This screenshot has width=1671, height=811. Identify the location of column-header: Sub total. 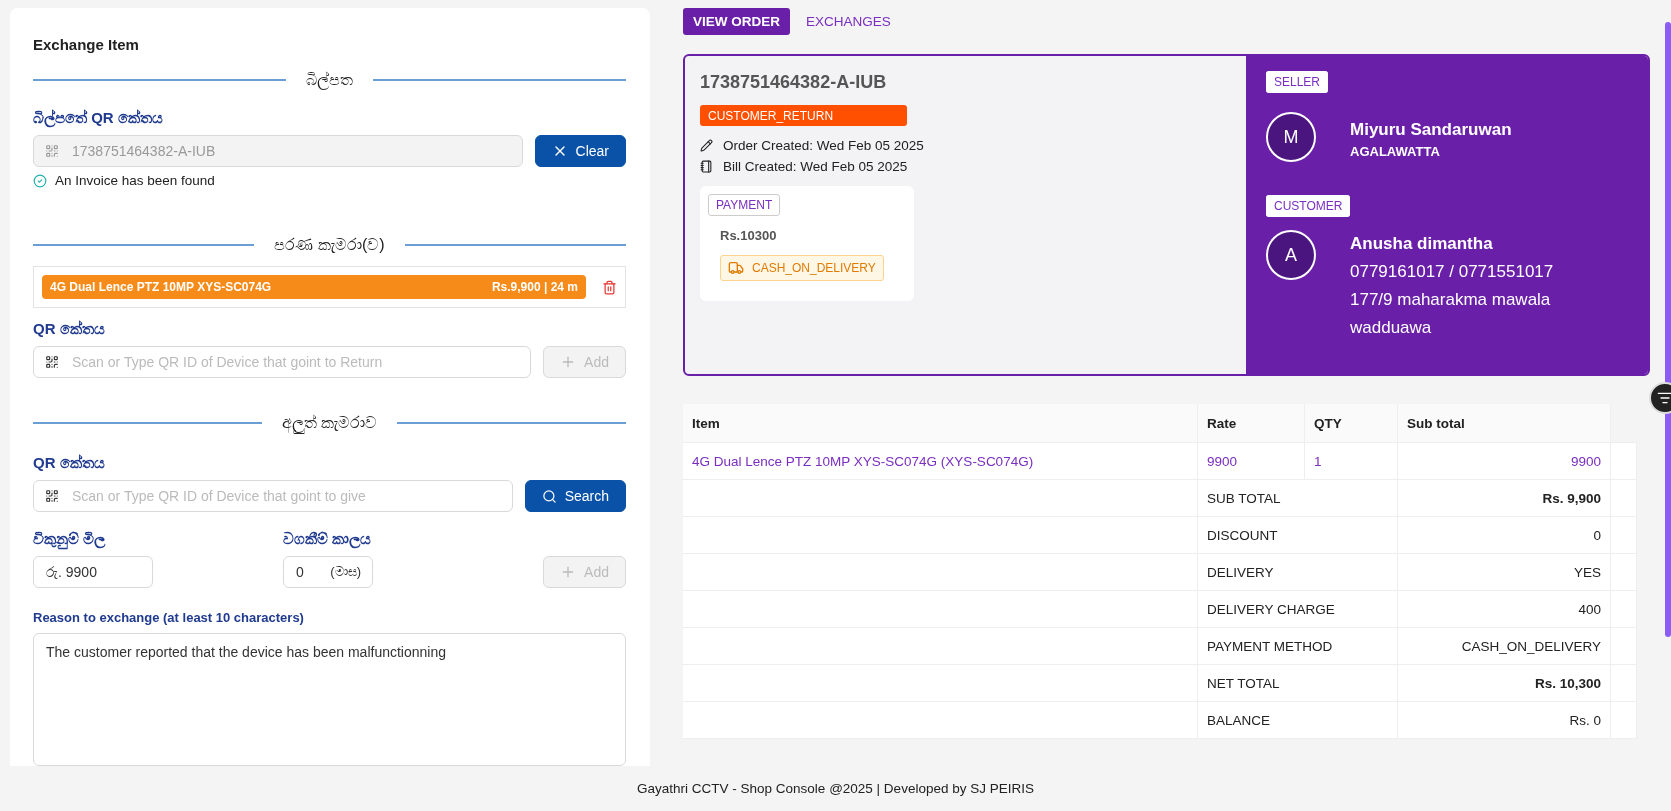
(1504, 423).